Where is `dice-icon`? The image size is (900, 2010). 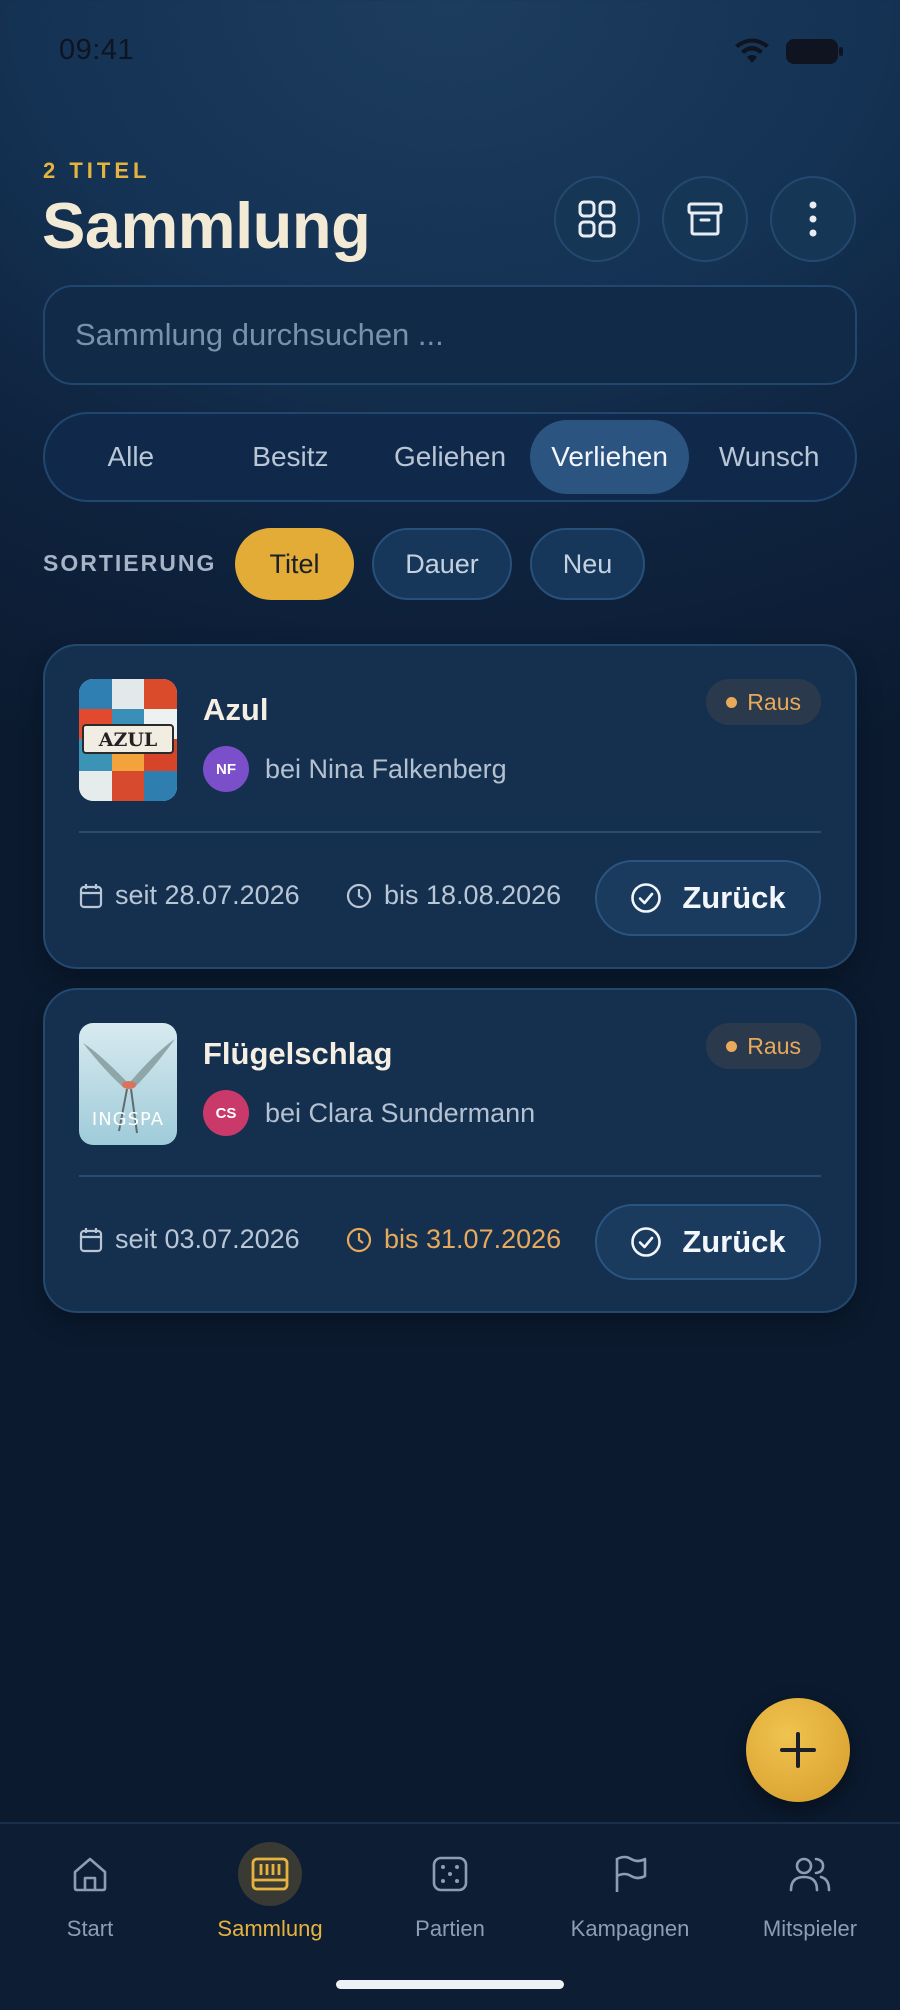
dice-icon is located at coordinates (450, 1874).